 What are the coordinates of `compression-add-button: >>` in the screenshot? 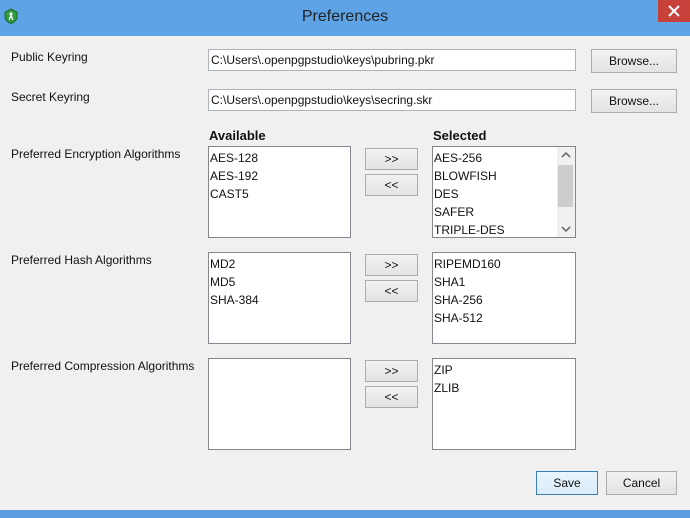 It's located at (391, 371).